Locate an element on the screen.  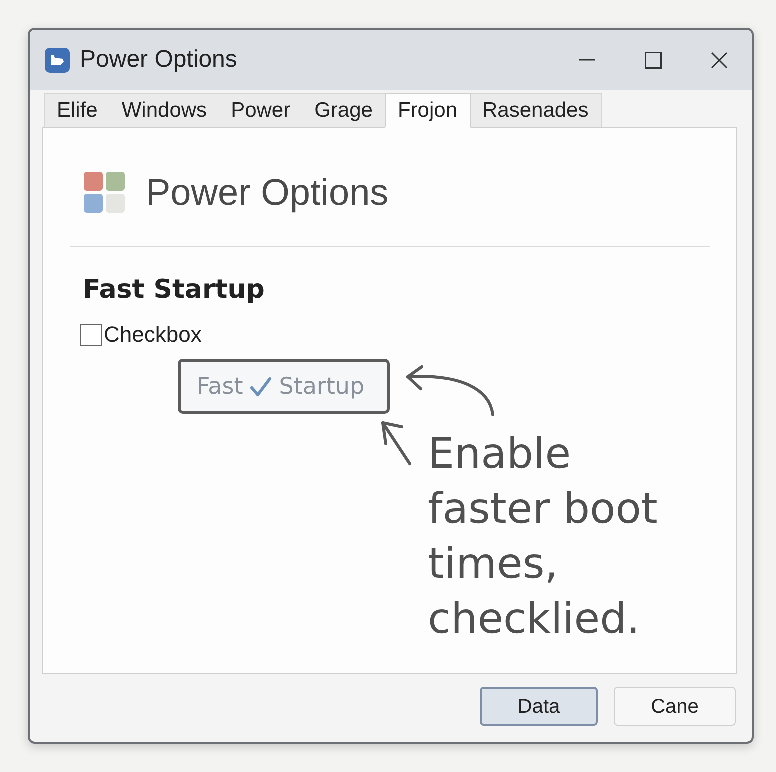
app-logo-icon is located at coordinates (104, 193).